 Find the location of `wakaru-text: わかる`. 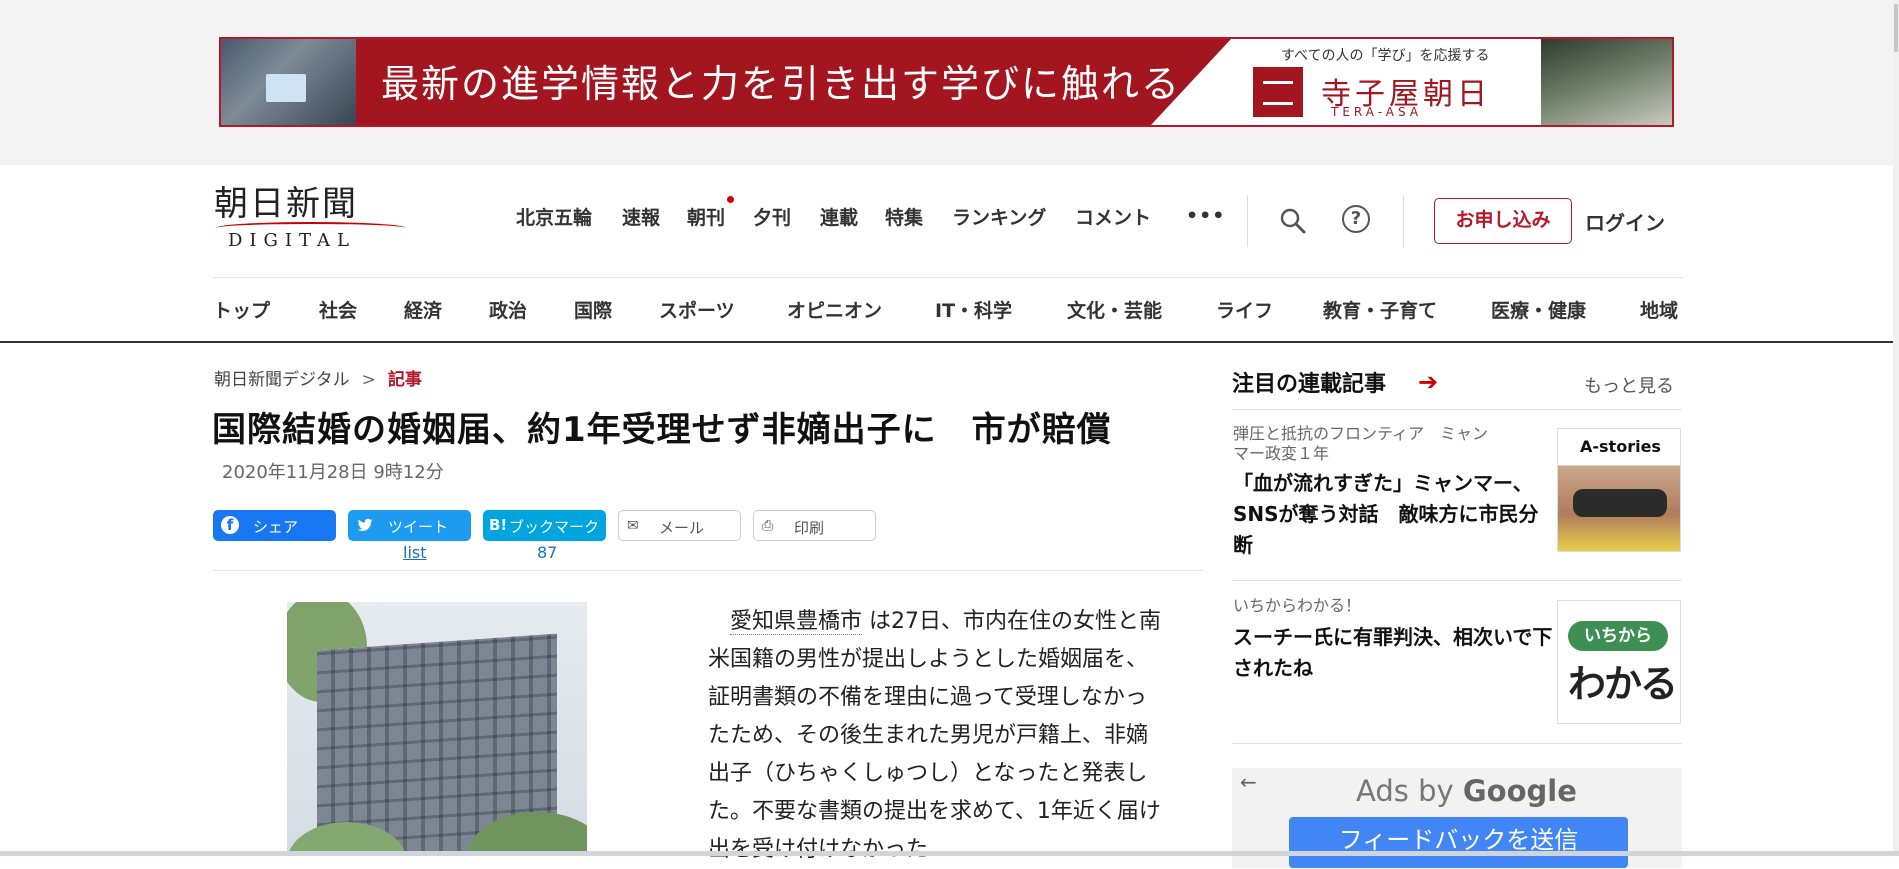

wakaru-text: わかる is located at coordinates (1623, 684).